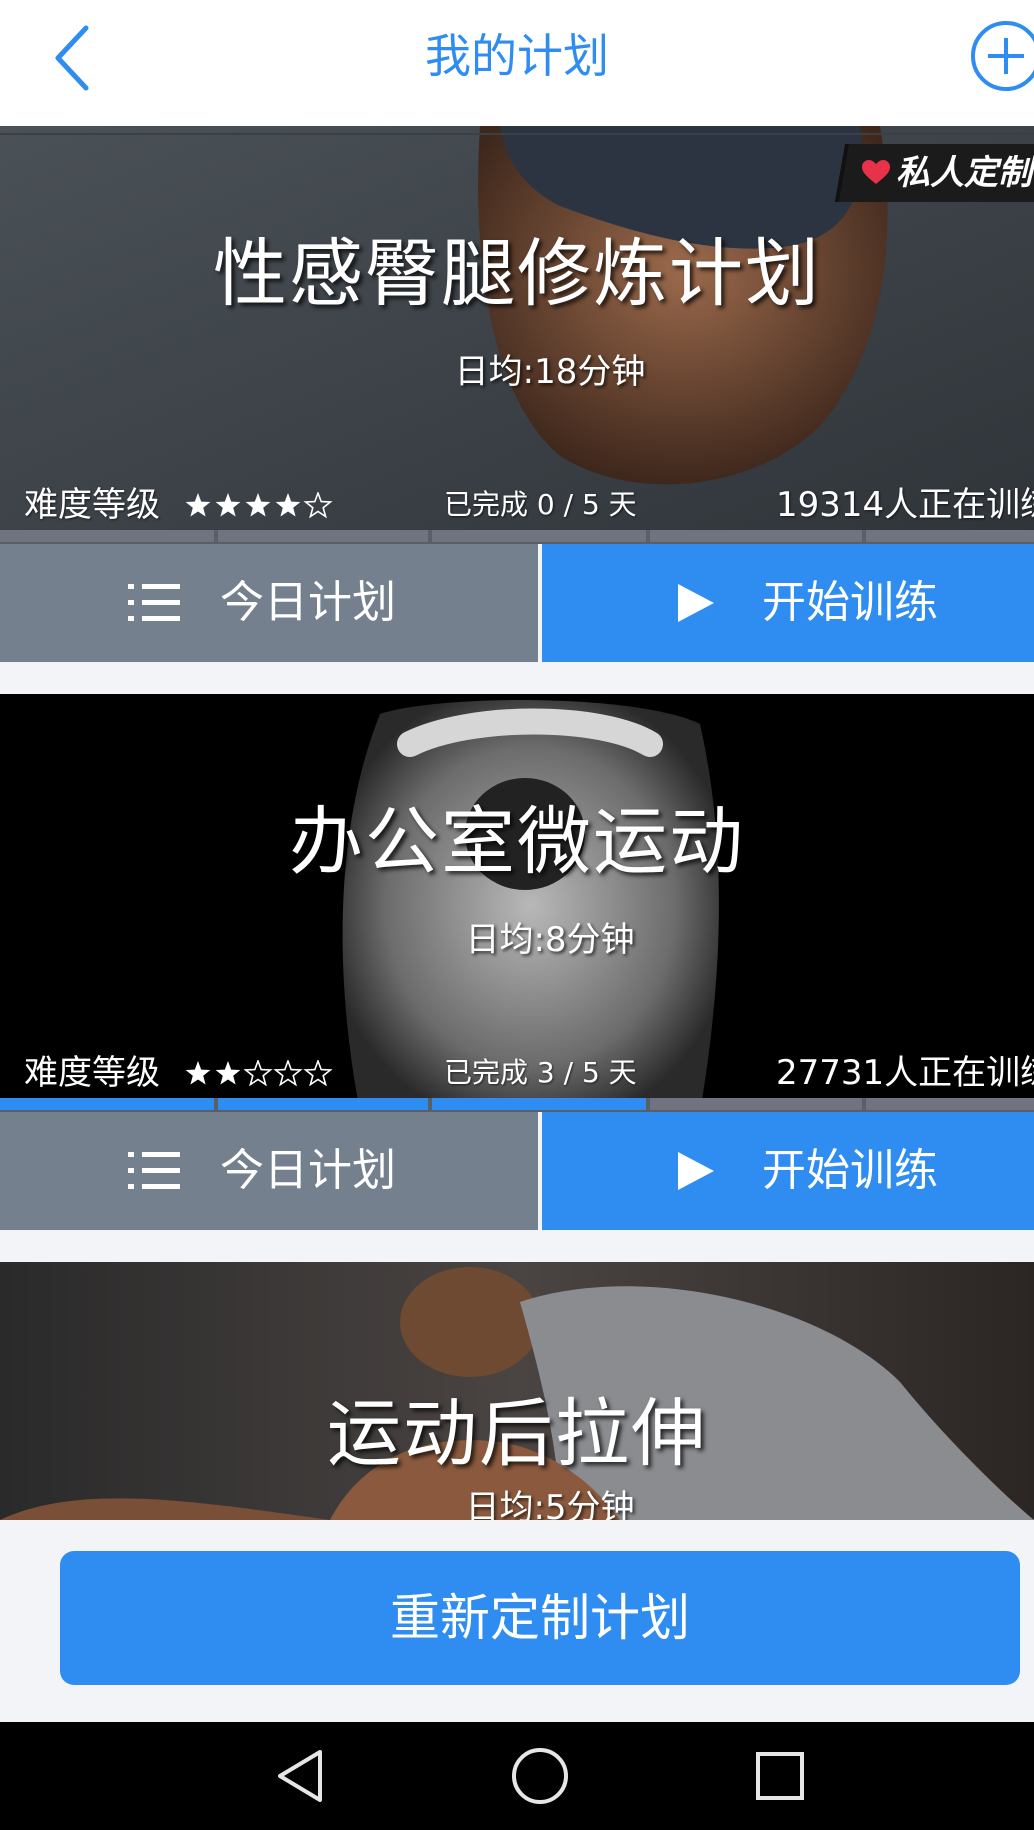 This screenshot has width=1034, height=1830. I want to click on plan-daily-average: 日均:8分钟, so click(550, 940).